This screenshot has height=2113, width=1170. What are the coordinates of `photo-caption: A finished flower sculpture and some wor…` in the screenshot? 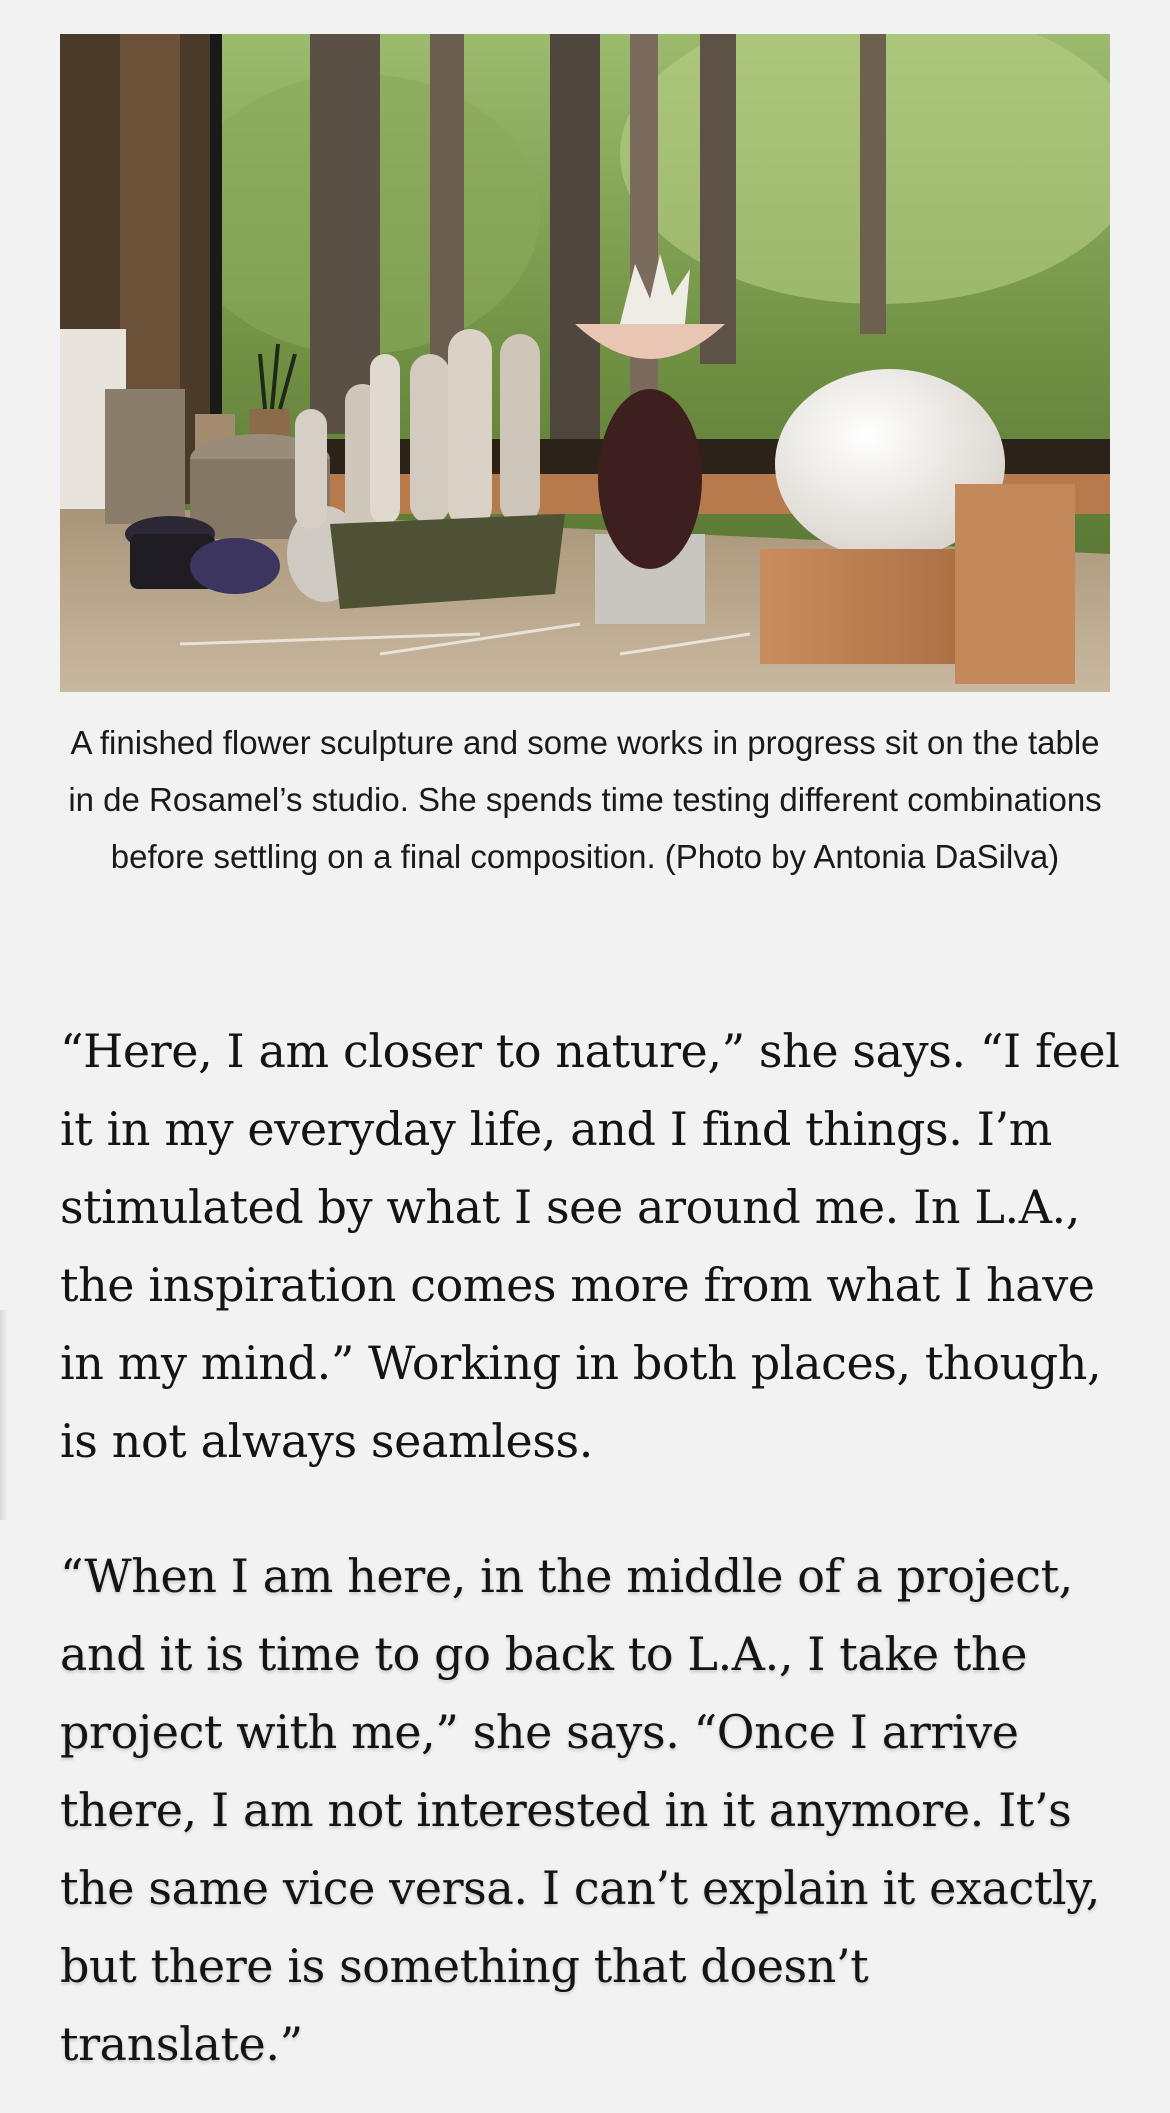 It's located at (585, 799).